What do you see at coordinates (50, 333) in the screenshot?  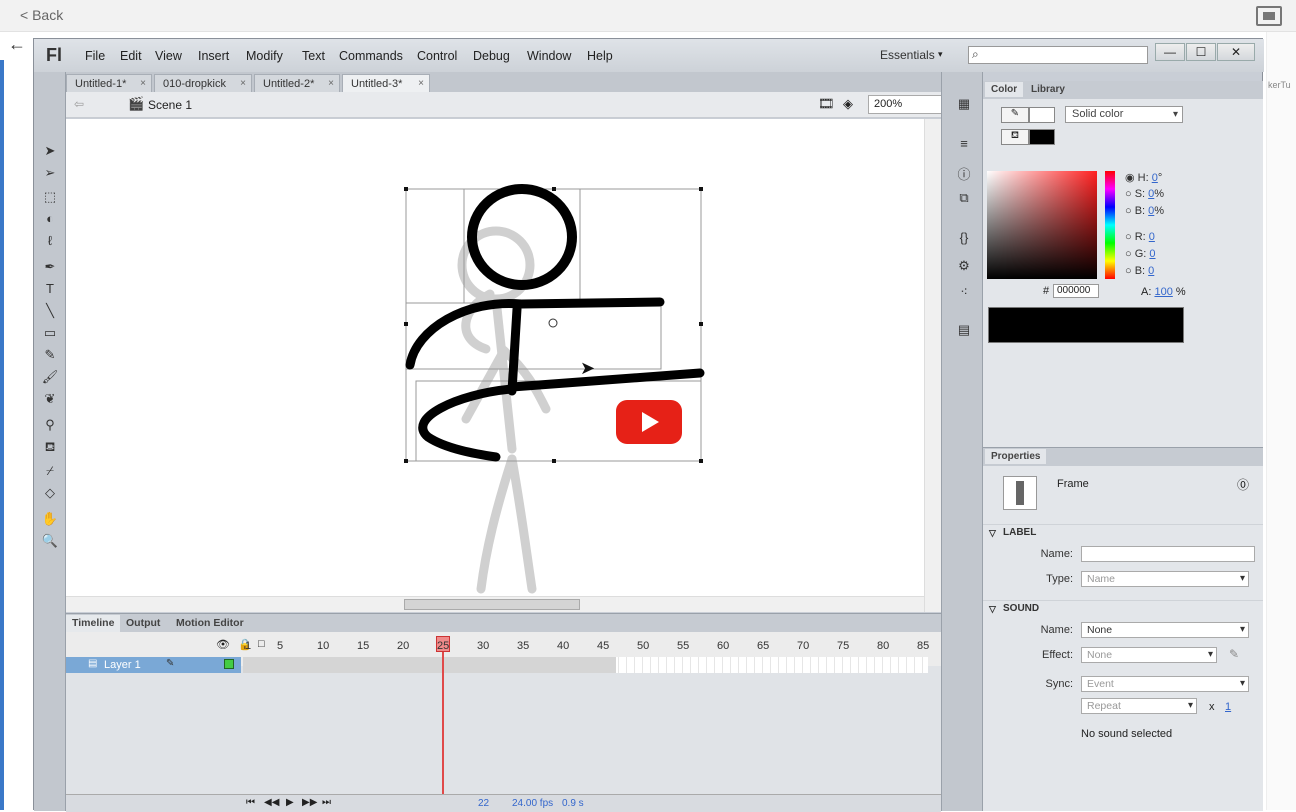 I see `rectangle-tool-icon: ▭` at bounding box center [50, 333].